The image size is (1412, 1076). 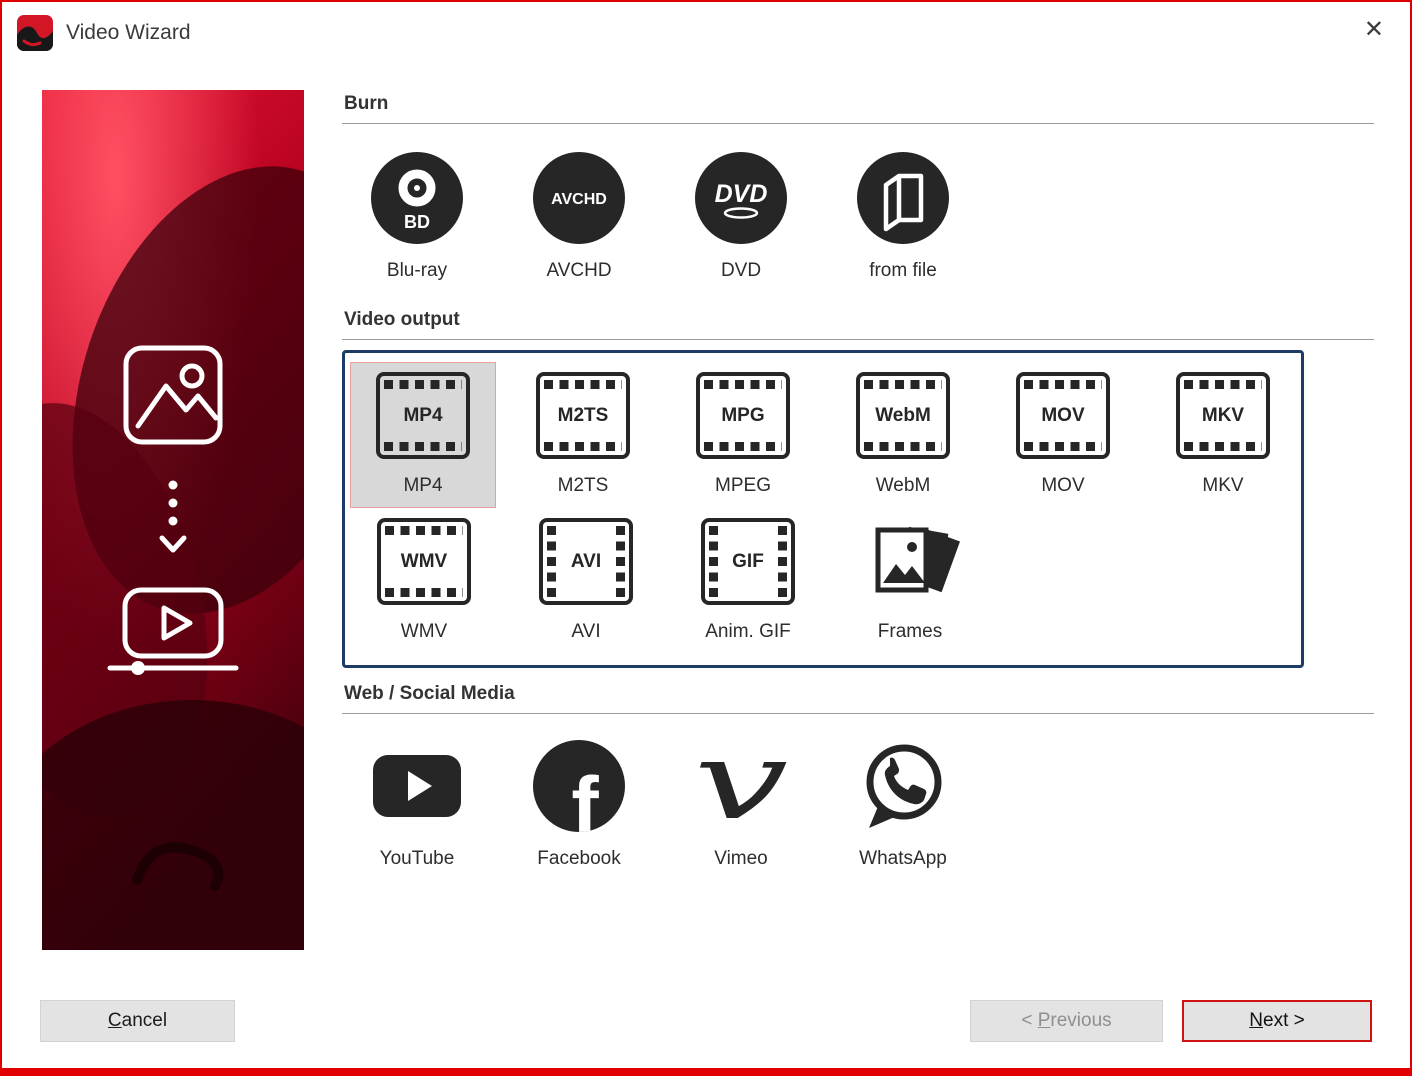 I want to click on web-option-label: Facebook, so click(x=579, y=858).